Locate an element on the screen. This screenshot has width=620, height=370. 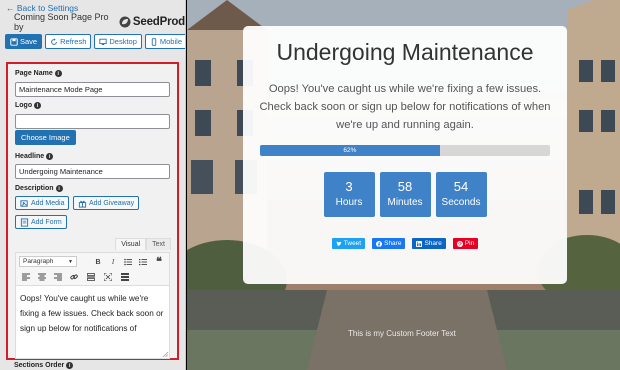
form-icon is located at coordinates (24, 222).